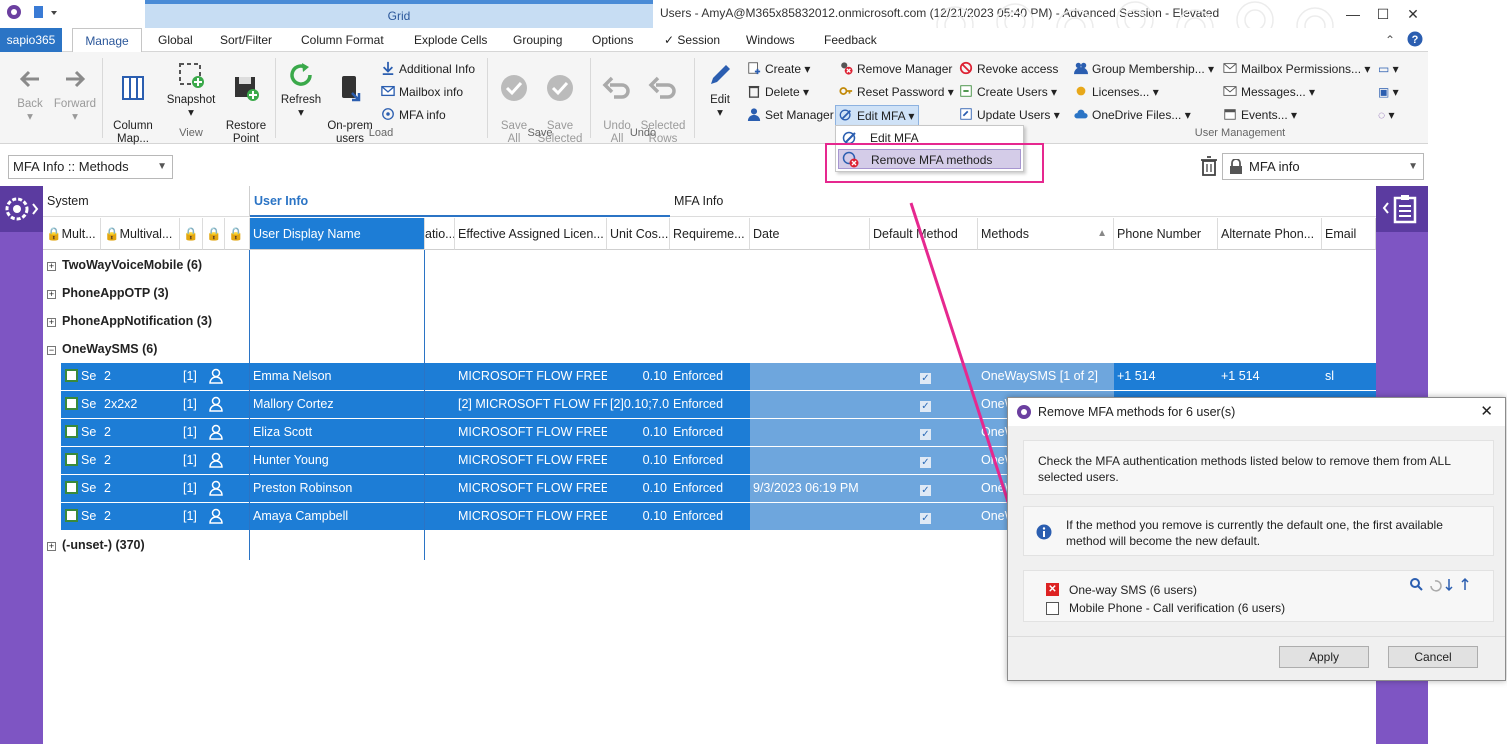 The width and height of the screenshot is (1507, 744). What do you see at coordinates (107, 40) in the screenshot?
I see `tab-manage: Manage` at bounding box center [107, 40].